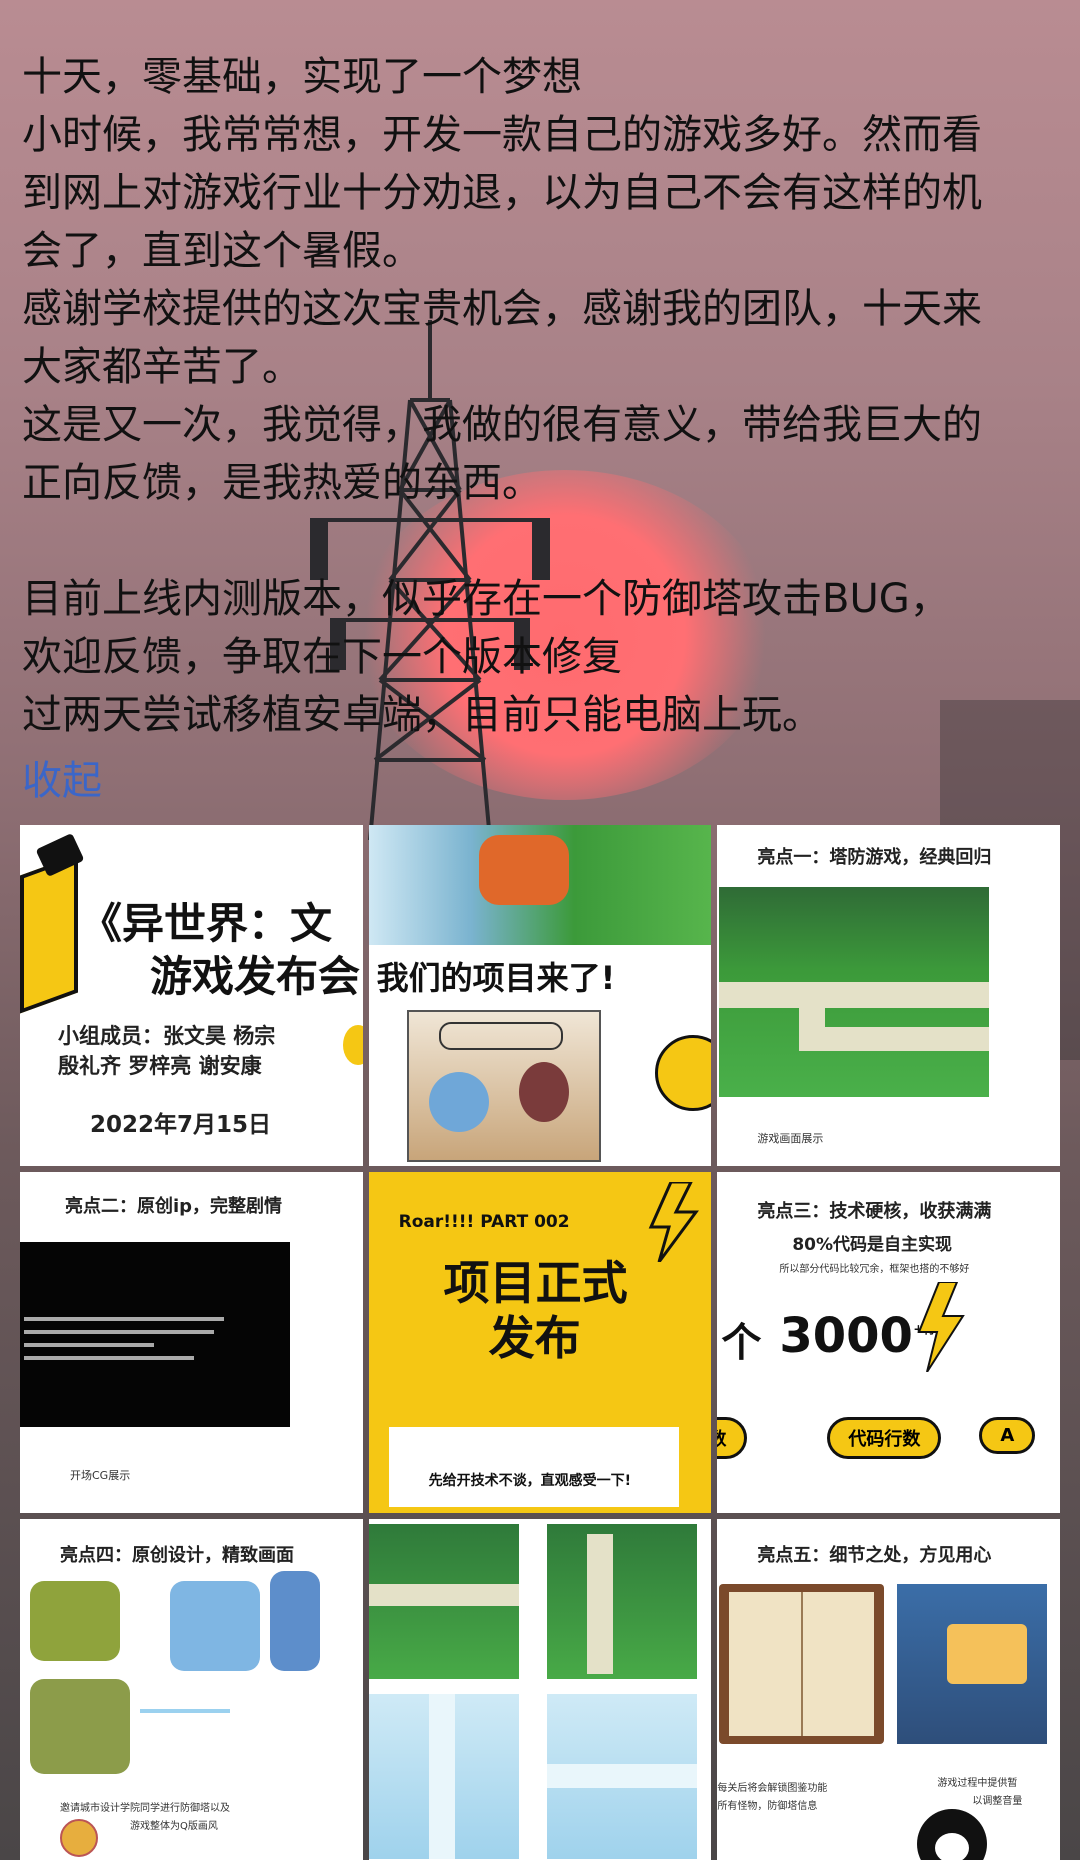  What do you see at coordinates (255, 976) in the screenshot?
I see `cover-title-line2: 游戏发布会` at bounding box center [255, 976].